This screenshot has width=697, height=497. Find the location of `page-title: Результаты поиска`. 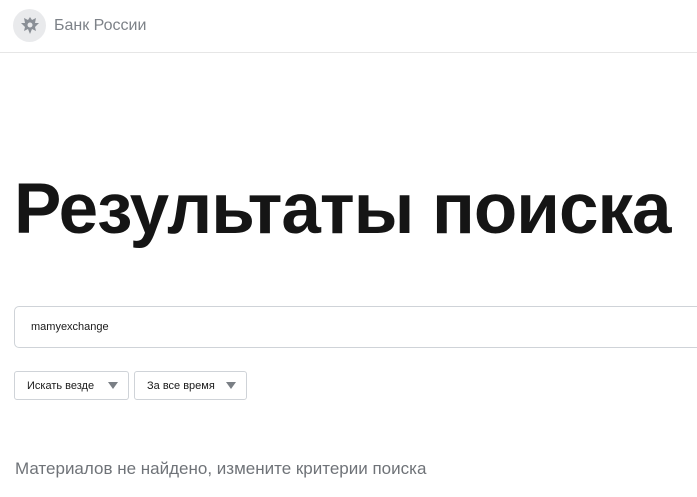

page-title: Результаты поиска is located at coordinates (342, 209).